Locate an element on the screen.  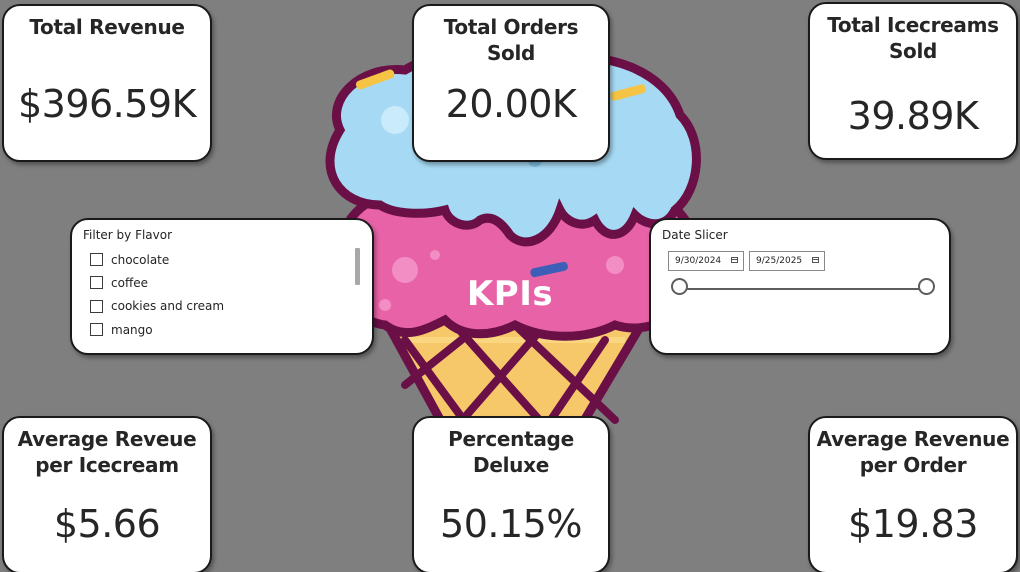
slicer-title: Date Slicer is located at coordinates (695, 235).